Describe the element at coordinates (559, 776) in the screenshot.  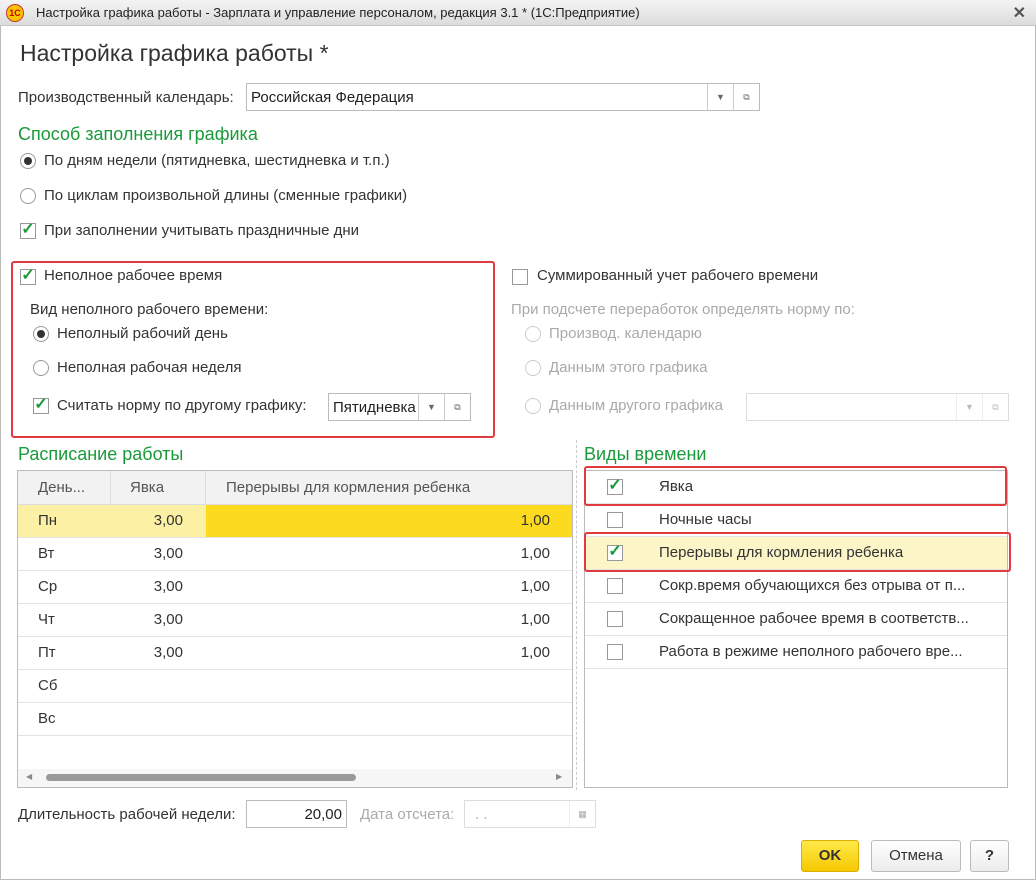
I see `scroll-right-icon: ▶` at that location.